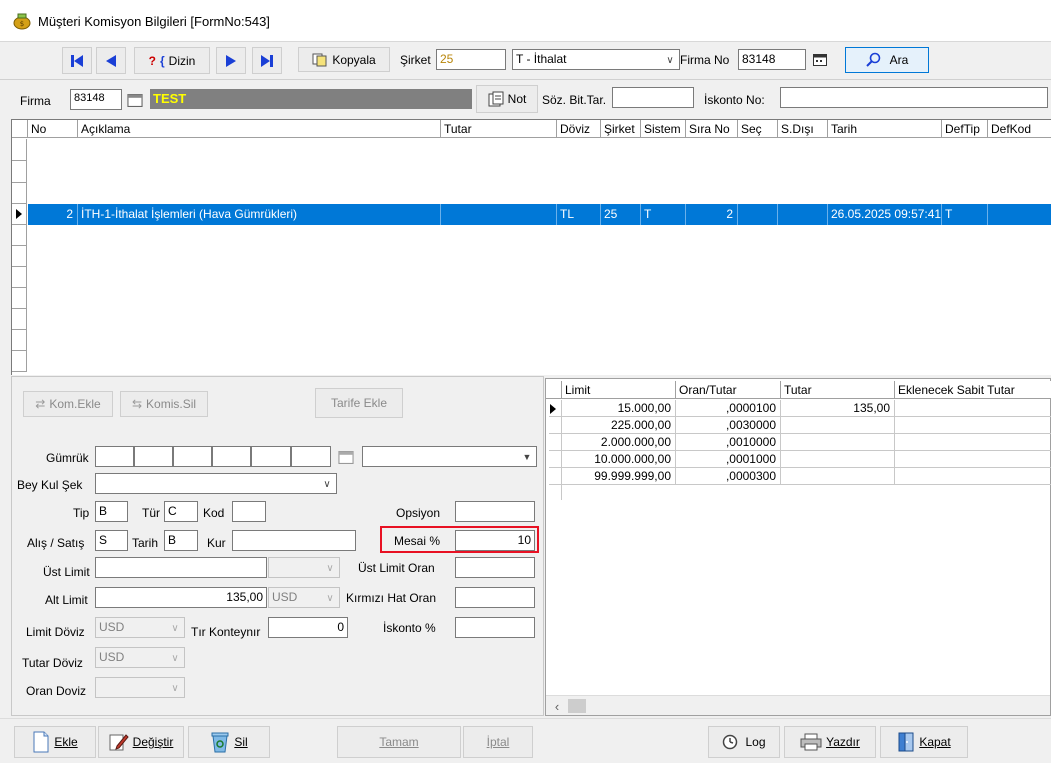  I want to click on gumruk-combo: ▼, so click(449, 456).